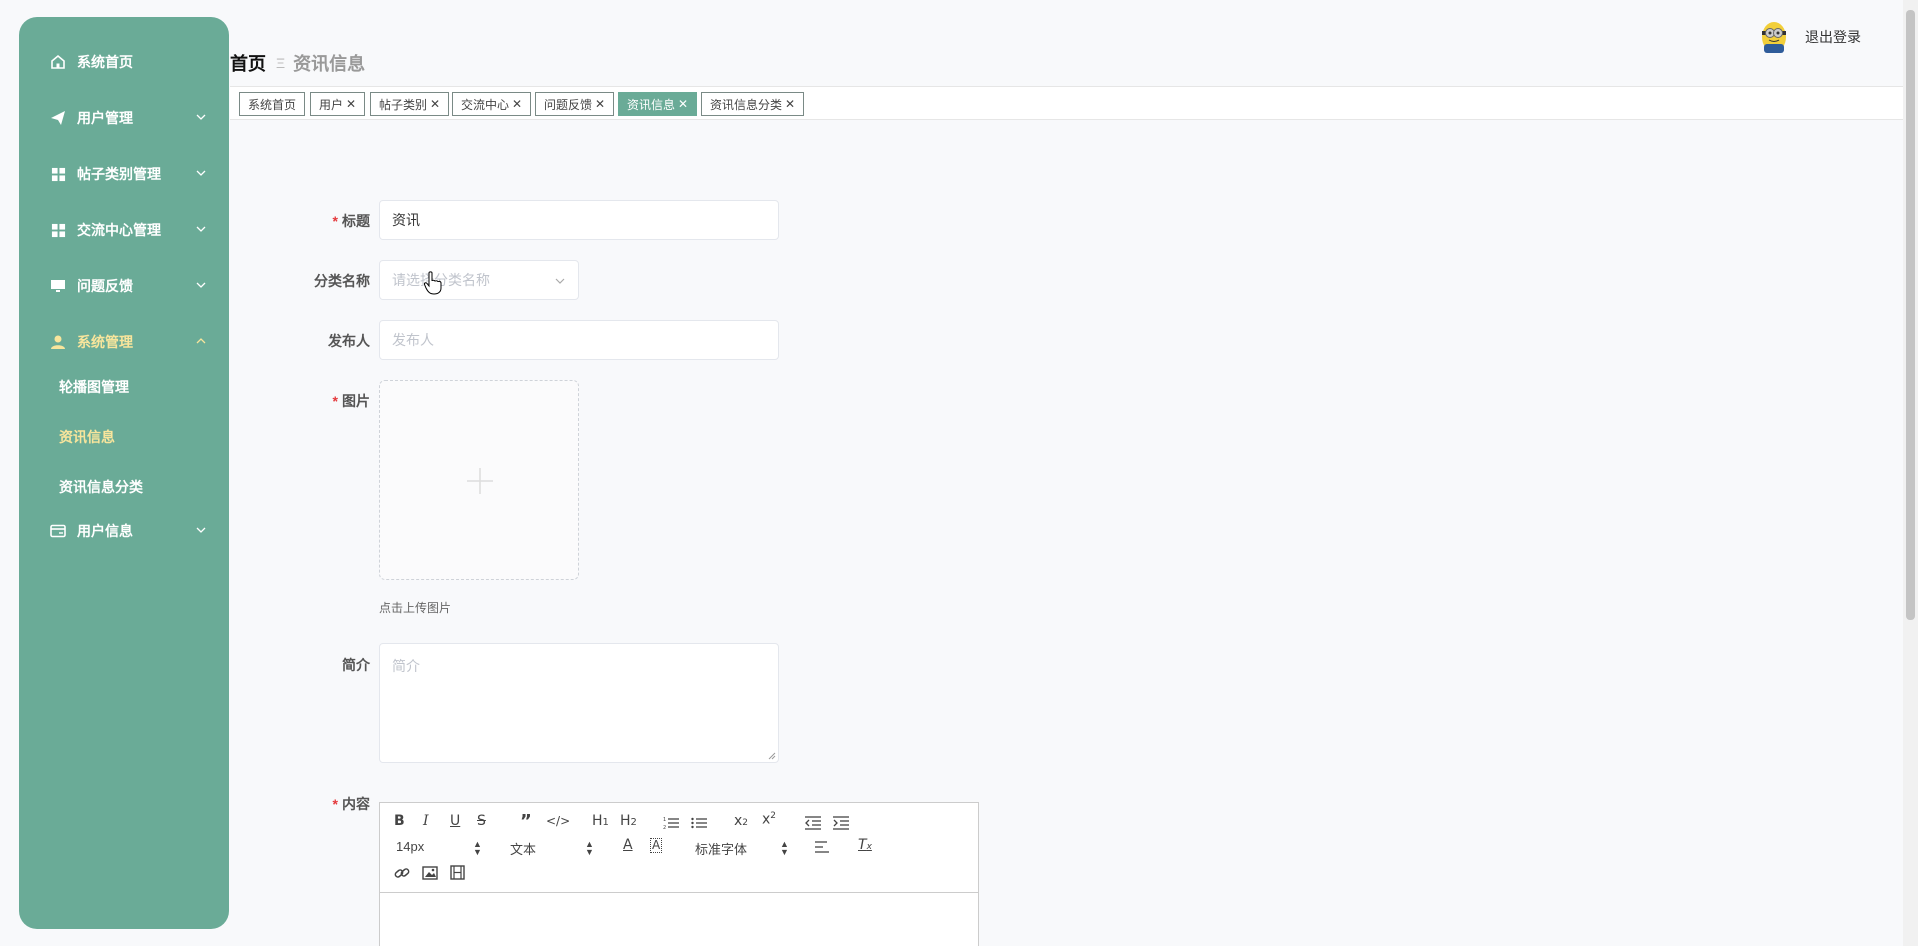  I want to click on tag-feedback: 问题反馈 ✕, so click(575, 104).